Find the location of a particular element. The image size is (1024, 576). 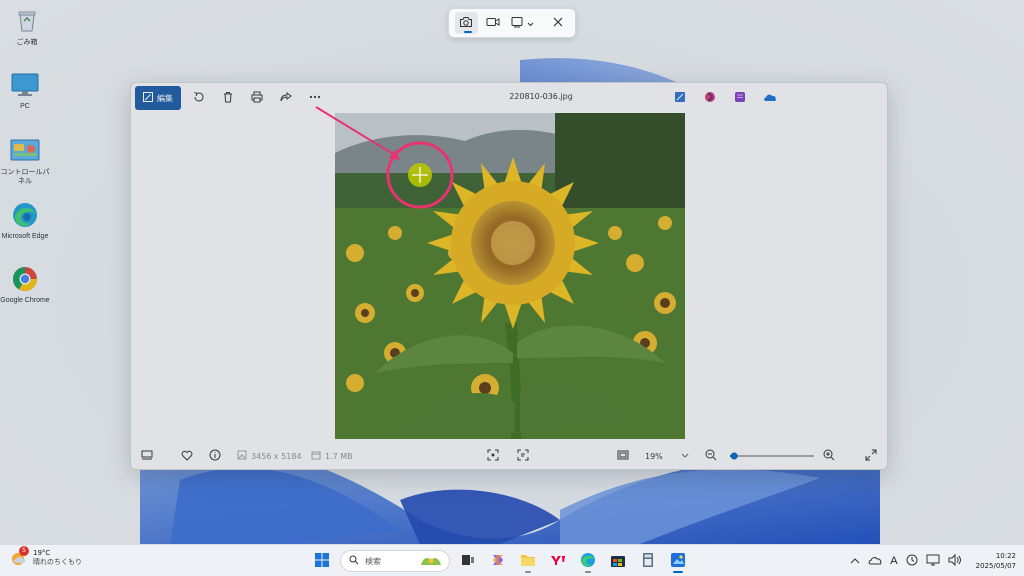

favorite-button is located at coordinates (187, 456).